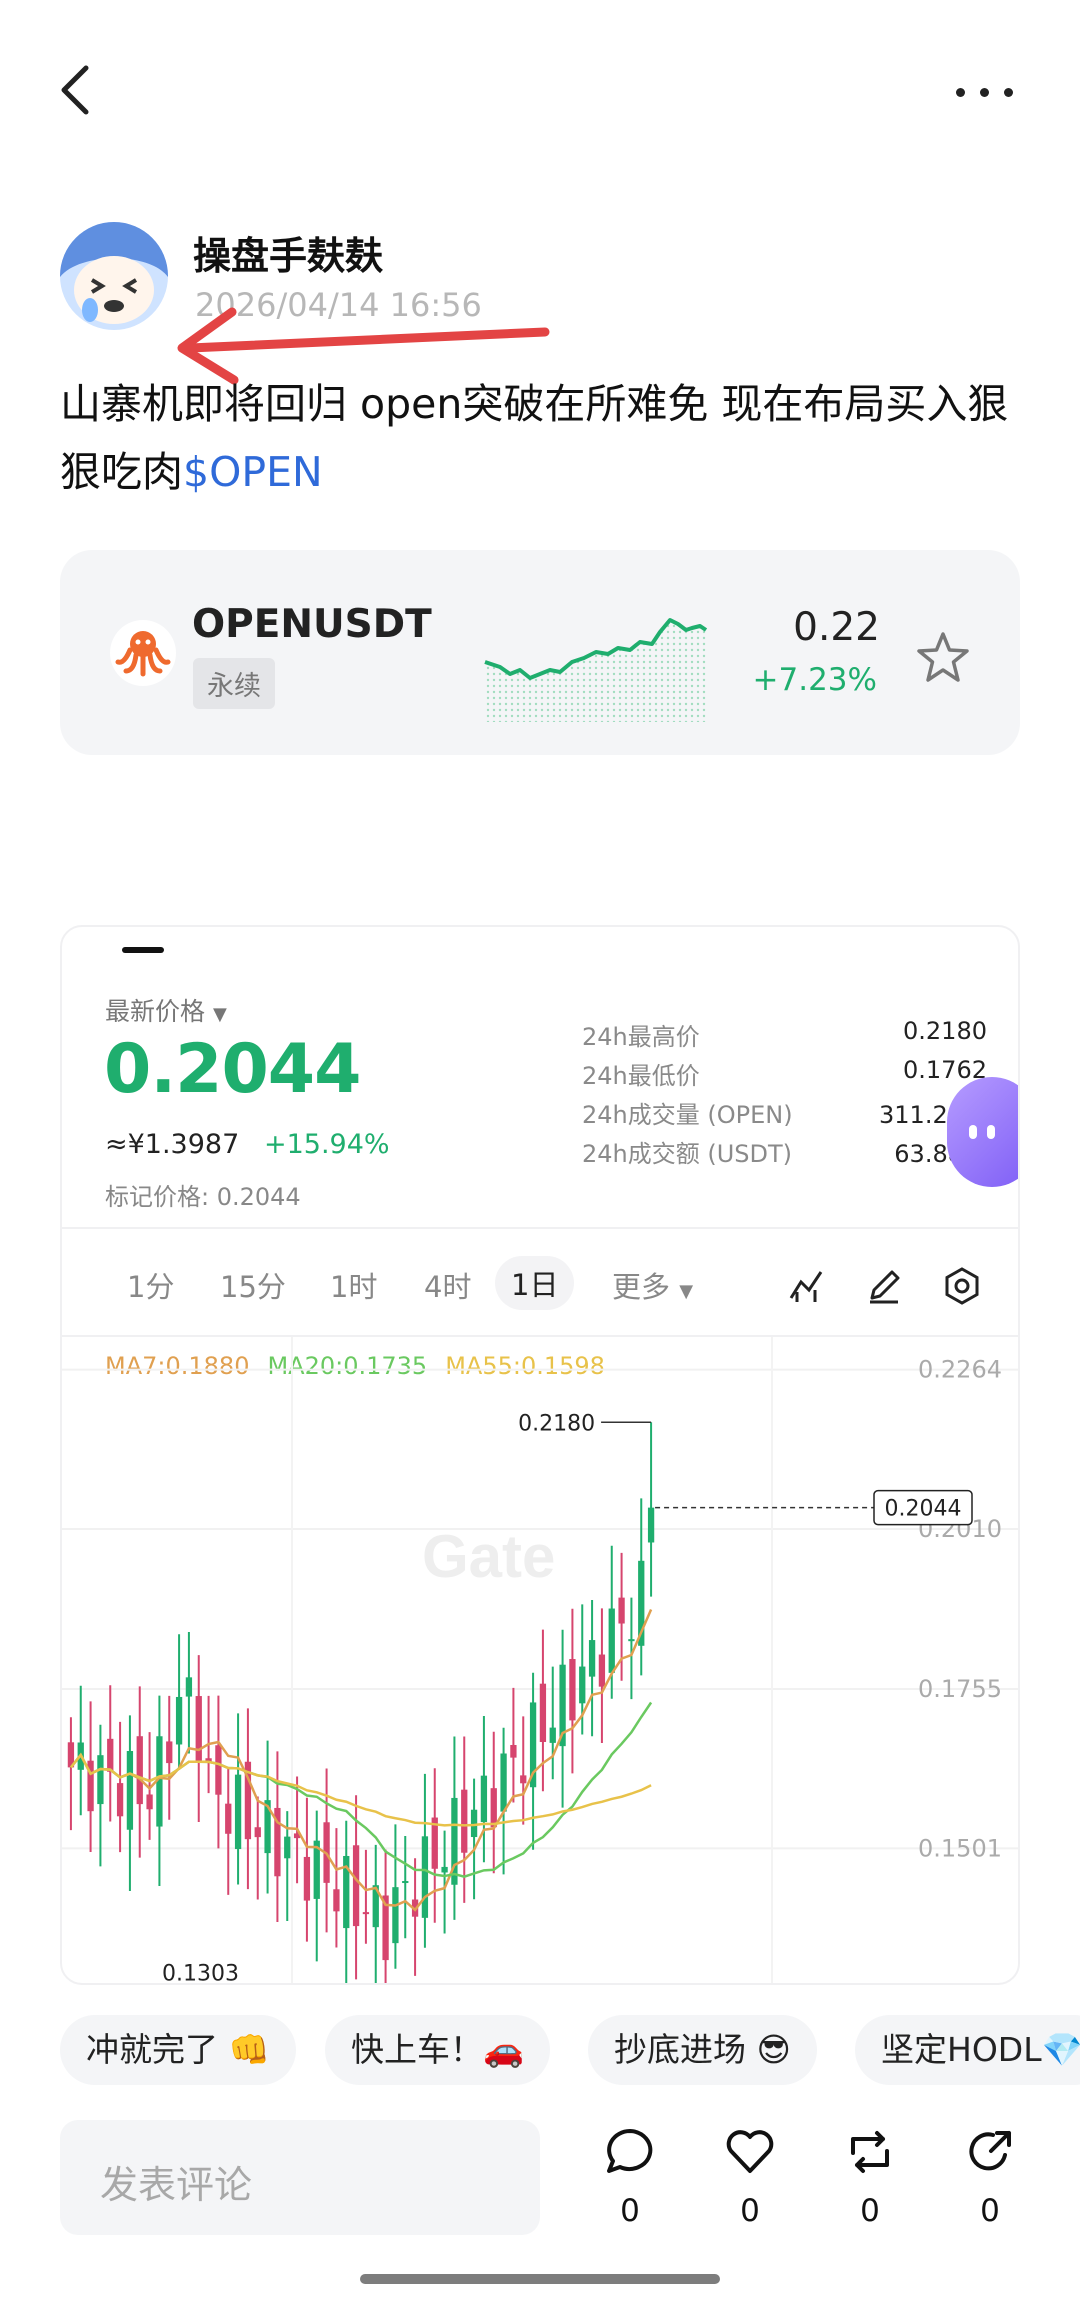 The height and width of the screenshot is (2310, 1080). What do you see at coordinates (836, 627) in the screenshot?
I see `card-price: 0.22` at bounding box center [836, 627].